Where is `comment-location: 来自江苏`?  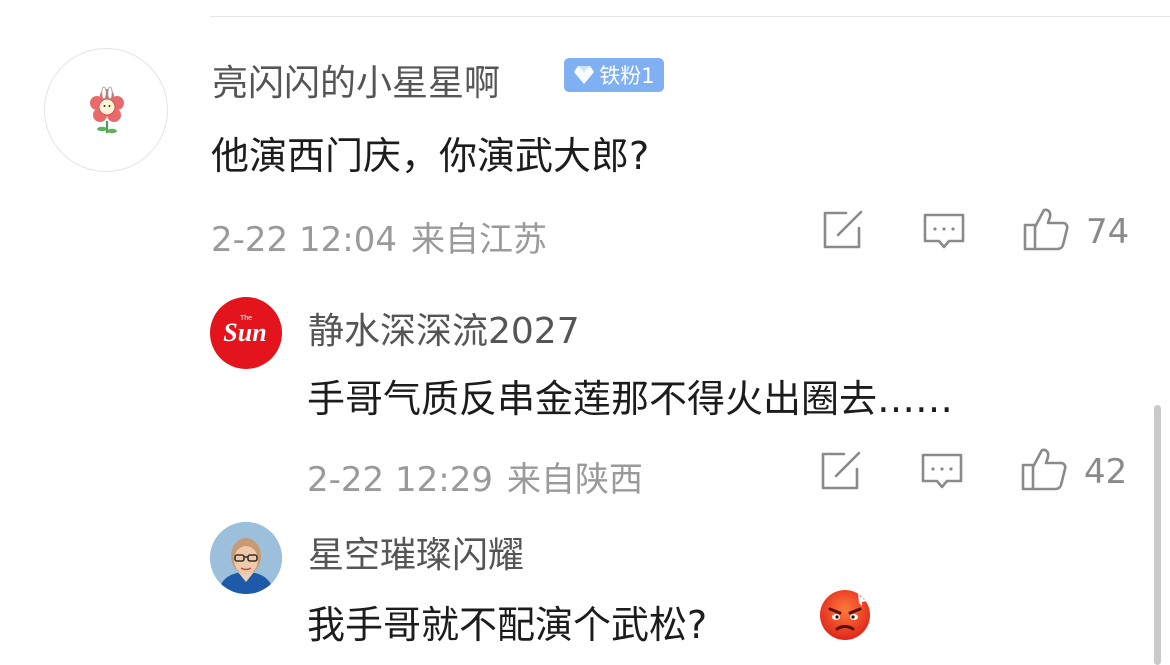 comment-location: 来自江苏 is located at coordinates (478, 240).